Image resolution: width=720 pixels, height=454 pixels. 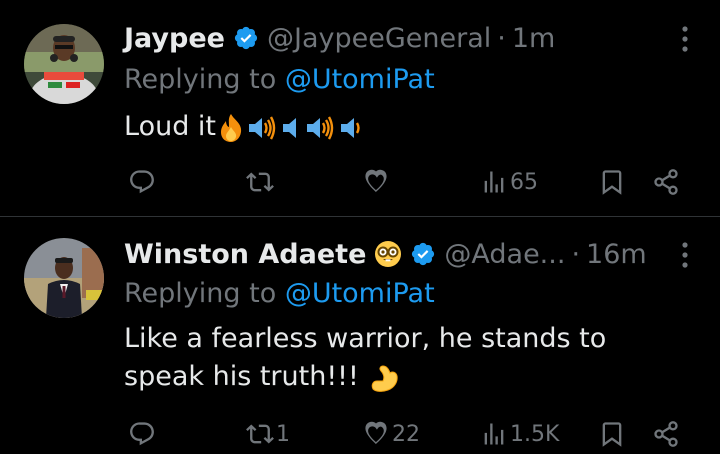 What do you see at coordinates (509, 182) in the screenshot?
I see `views-button: 65` at bounding box center [509, 182].